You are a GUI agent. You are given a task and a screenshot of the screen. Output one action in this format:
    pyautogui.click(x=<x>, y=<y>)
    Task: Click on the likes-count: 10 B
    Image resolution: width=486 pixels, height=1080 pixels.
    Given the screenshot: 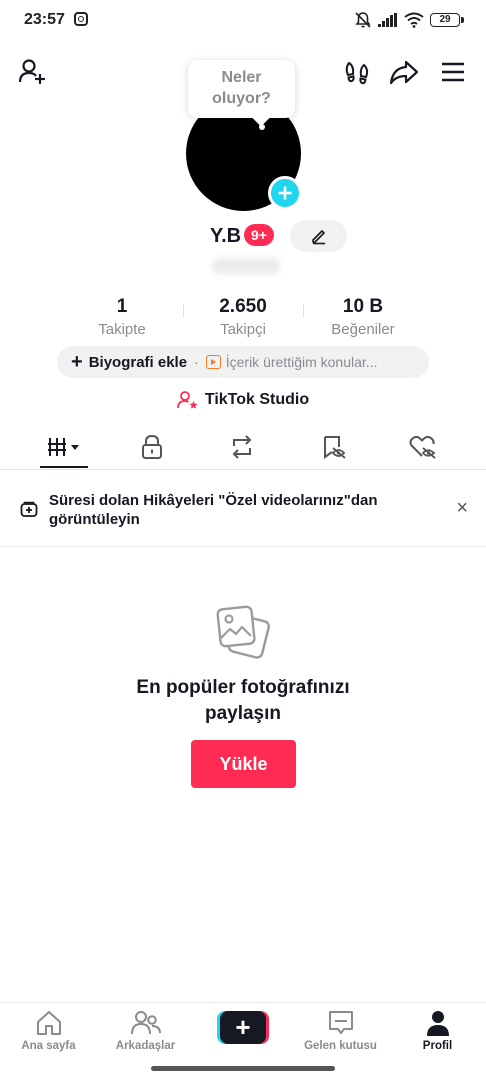 What is the action you would take?
    pyautogui.click(x=363, y=306)
    